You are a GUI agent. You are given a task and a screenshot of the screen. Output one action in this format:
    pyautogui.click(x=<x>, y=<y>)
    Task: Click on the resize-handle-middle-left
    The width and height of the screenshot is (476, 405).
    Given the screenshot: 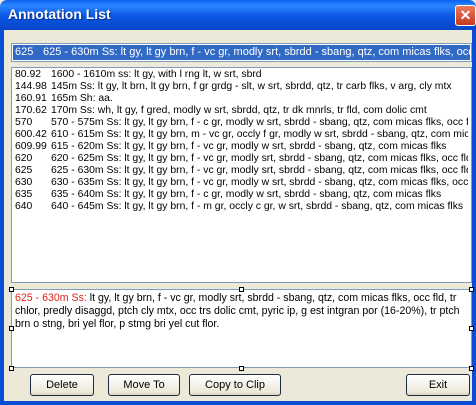 What is the action you would take?
    pyautogui.click(x=11, y=328)
    